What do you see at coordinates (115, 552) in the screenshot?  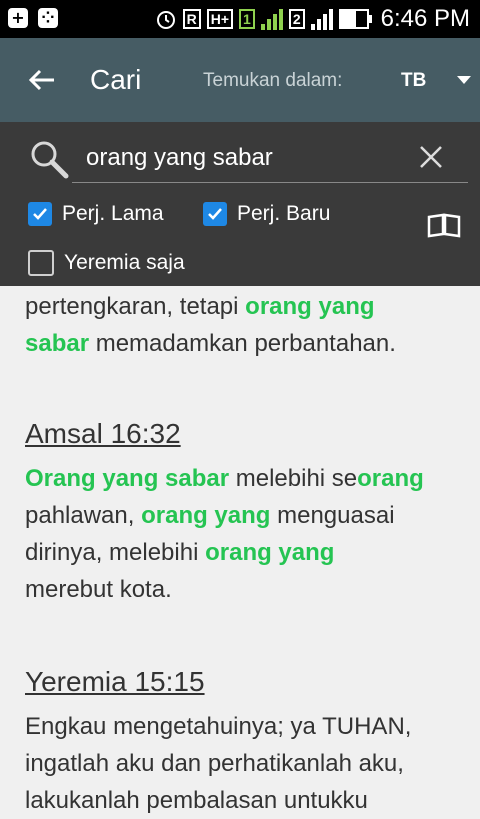 I see `verse-text: dirinya, melebihi` at bounding box center [115, 552].